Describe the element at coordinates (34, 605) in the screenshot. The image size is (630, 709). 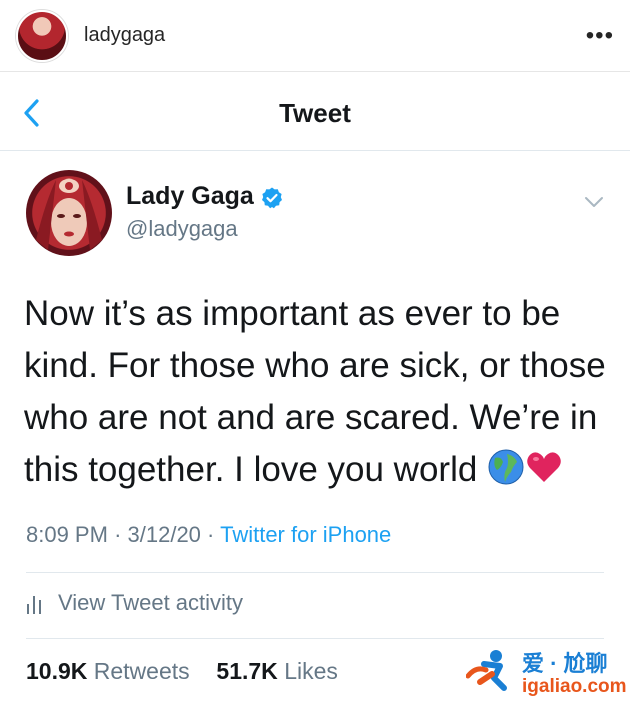
I see `bar-chart-icon` at that location.